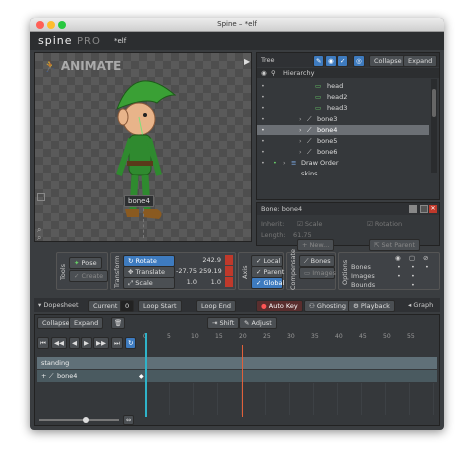 This screenshot has height=470, width=474. What do you see at coordinates (384, 224) in the screenshot?
I see `rotation-inherit-checkbox: ☑ Rotation` at bounding box center [384, 224].